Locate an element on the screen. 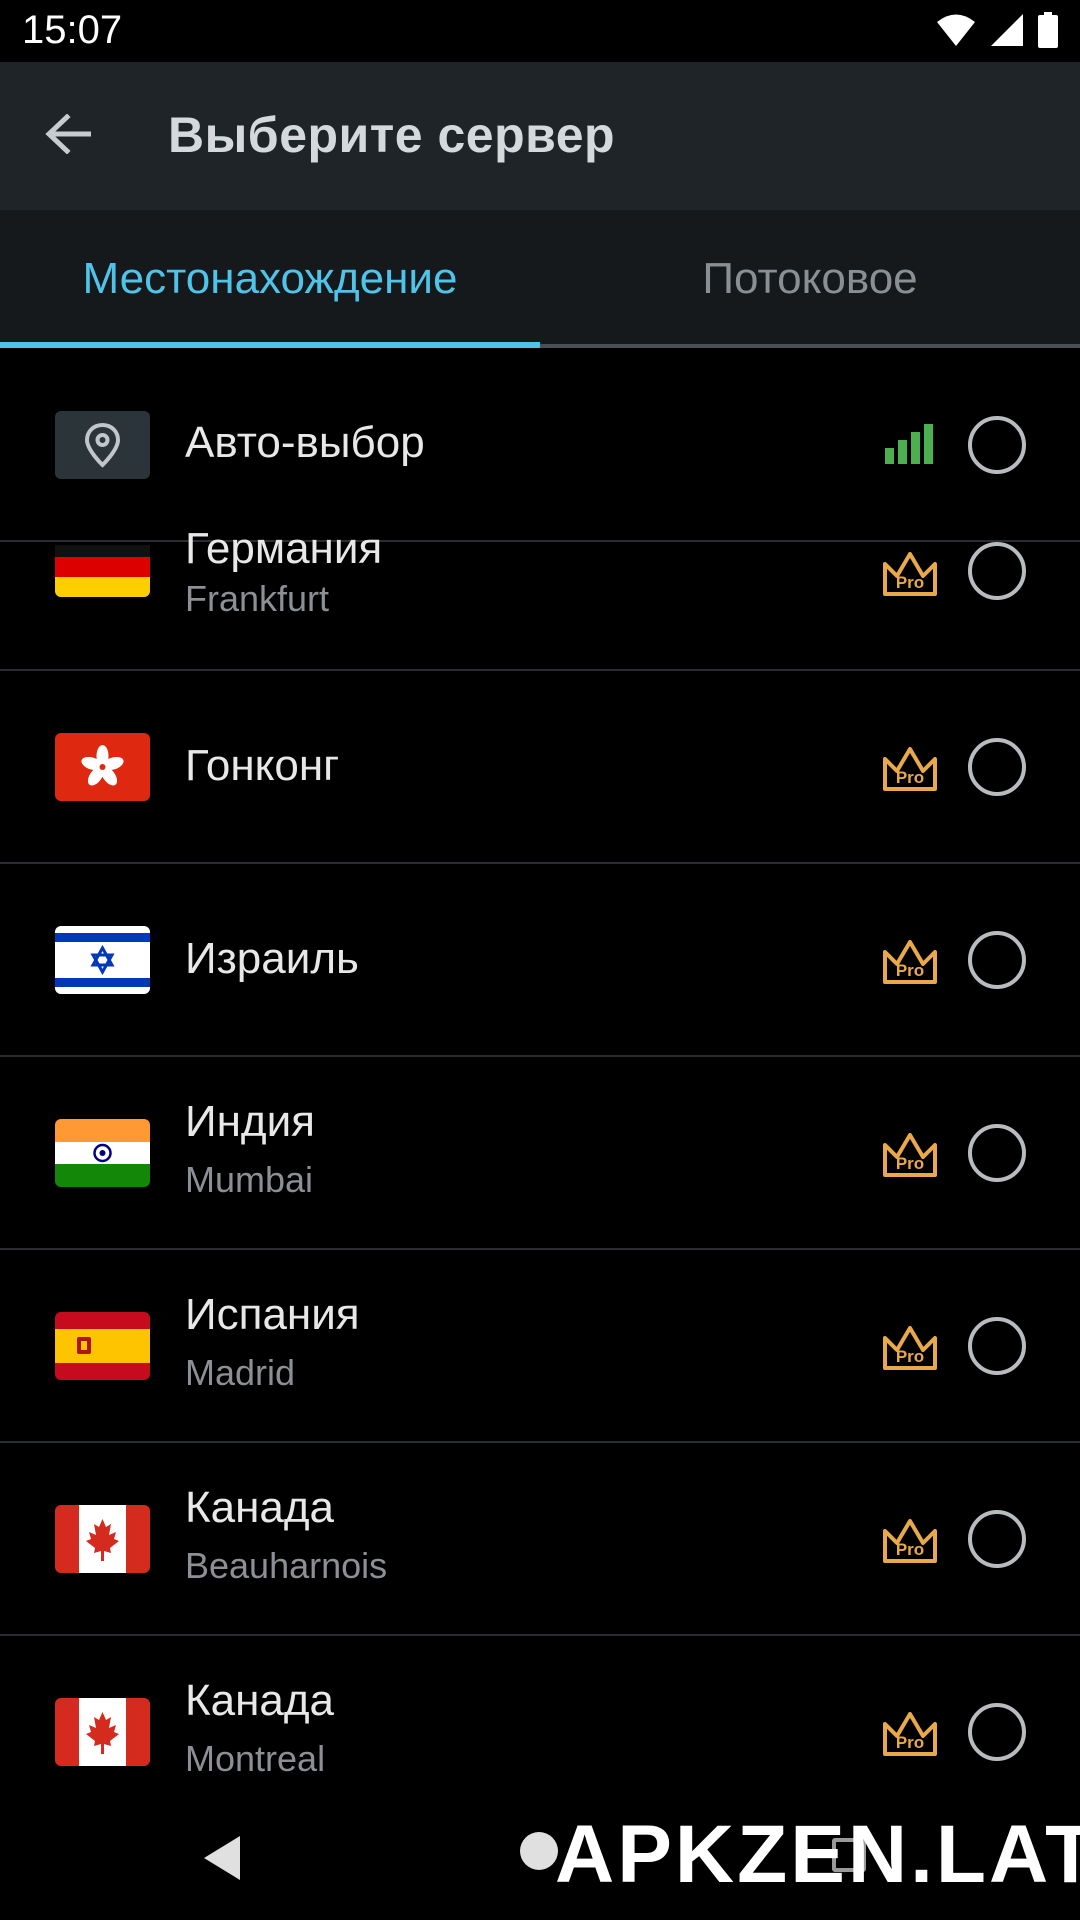  server-row: Германия Frankfurt Pro is located at coordinates (540, 597).